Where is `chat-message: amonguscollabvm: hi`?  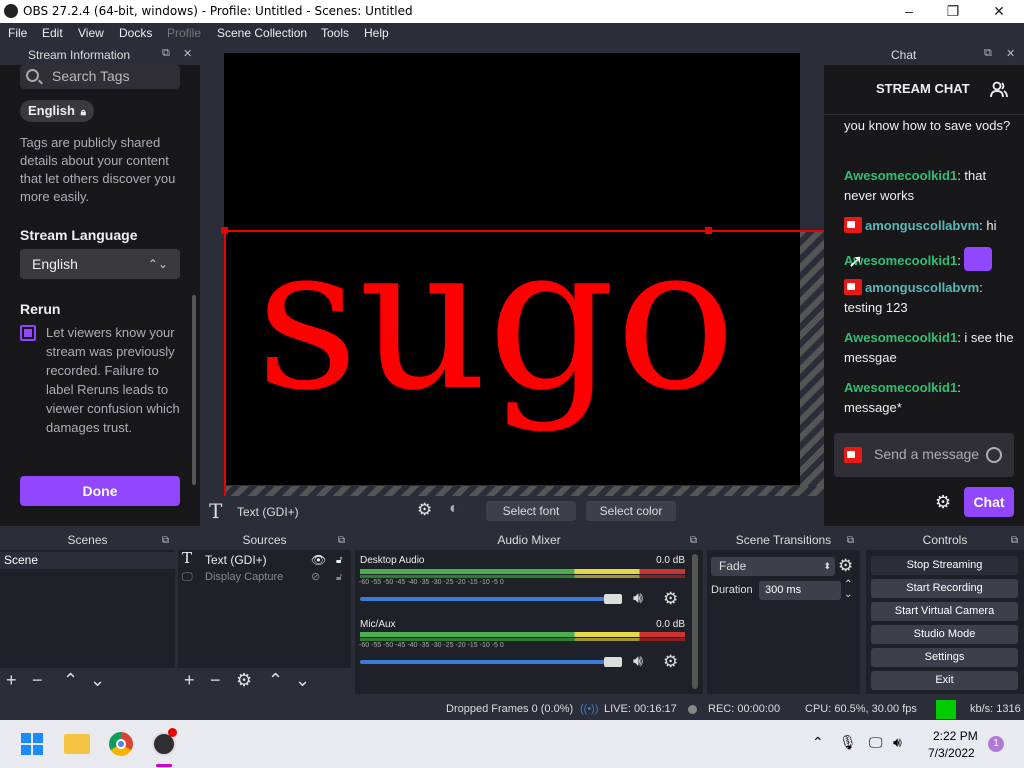 chat-message: amonguscollabvm: hi is located at coordinates (930, 226).